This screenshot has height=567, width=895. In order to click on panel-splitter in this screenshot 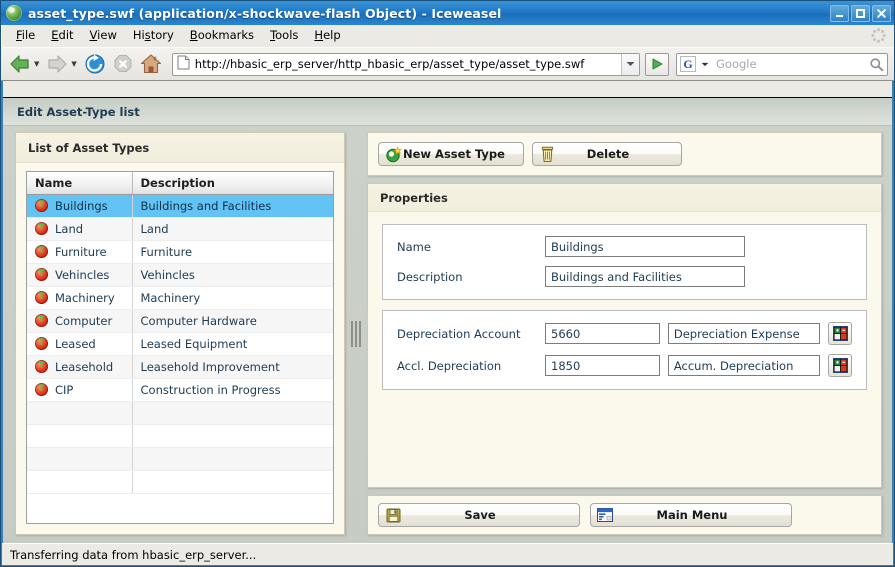, I will do `click(356, 333)`.